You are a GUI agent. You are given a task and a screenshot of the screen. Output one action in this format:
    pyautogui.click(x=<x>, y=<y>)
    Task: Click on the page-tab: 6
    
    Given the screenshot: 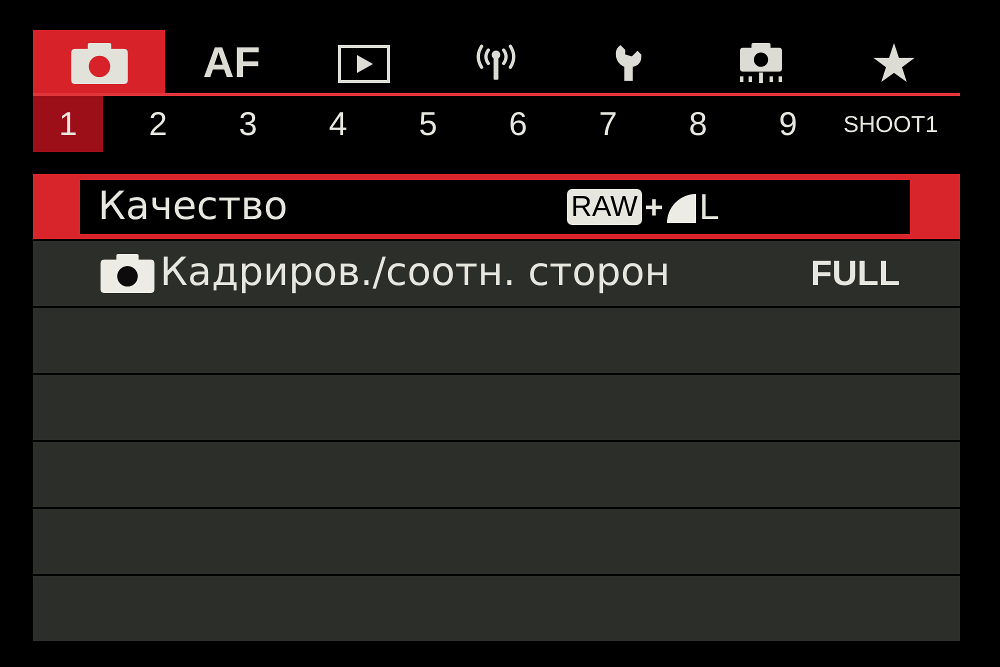 What is the action you would take?
    pyautogui.click(x=518, y=124)
    